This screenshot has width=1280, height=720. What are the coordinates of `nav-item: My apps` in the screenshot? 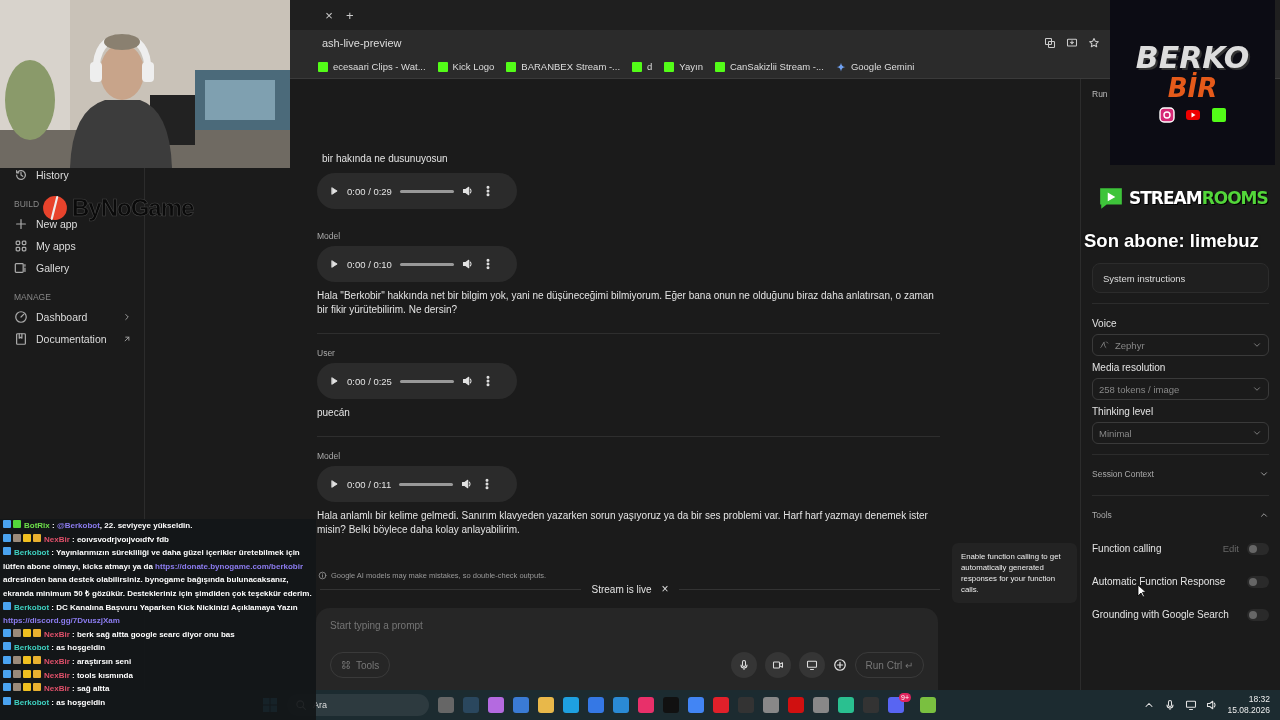 It's located at (80, 246).